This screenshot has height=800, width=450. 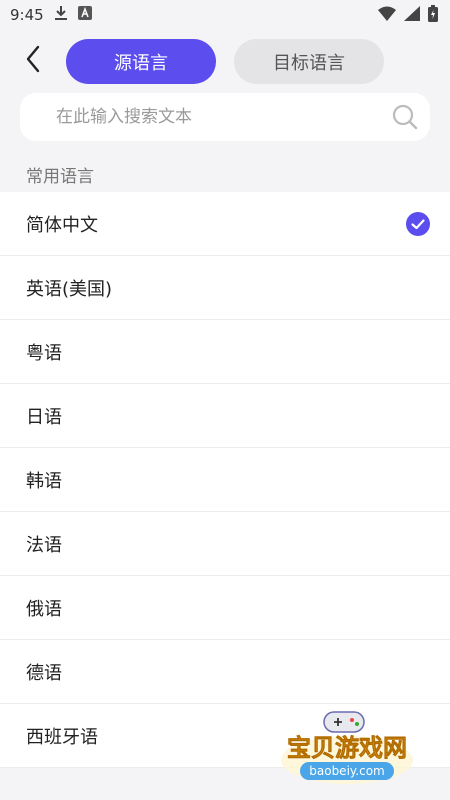 What do you see at coordinates (62, 225) in the screenshot?
I see `language-label: 简体中文` at bounding box center [62, 225].